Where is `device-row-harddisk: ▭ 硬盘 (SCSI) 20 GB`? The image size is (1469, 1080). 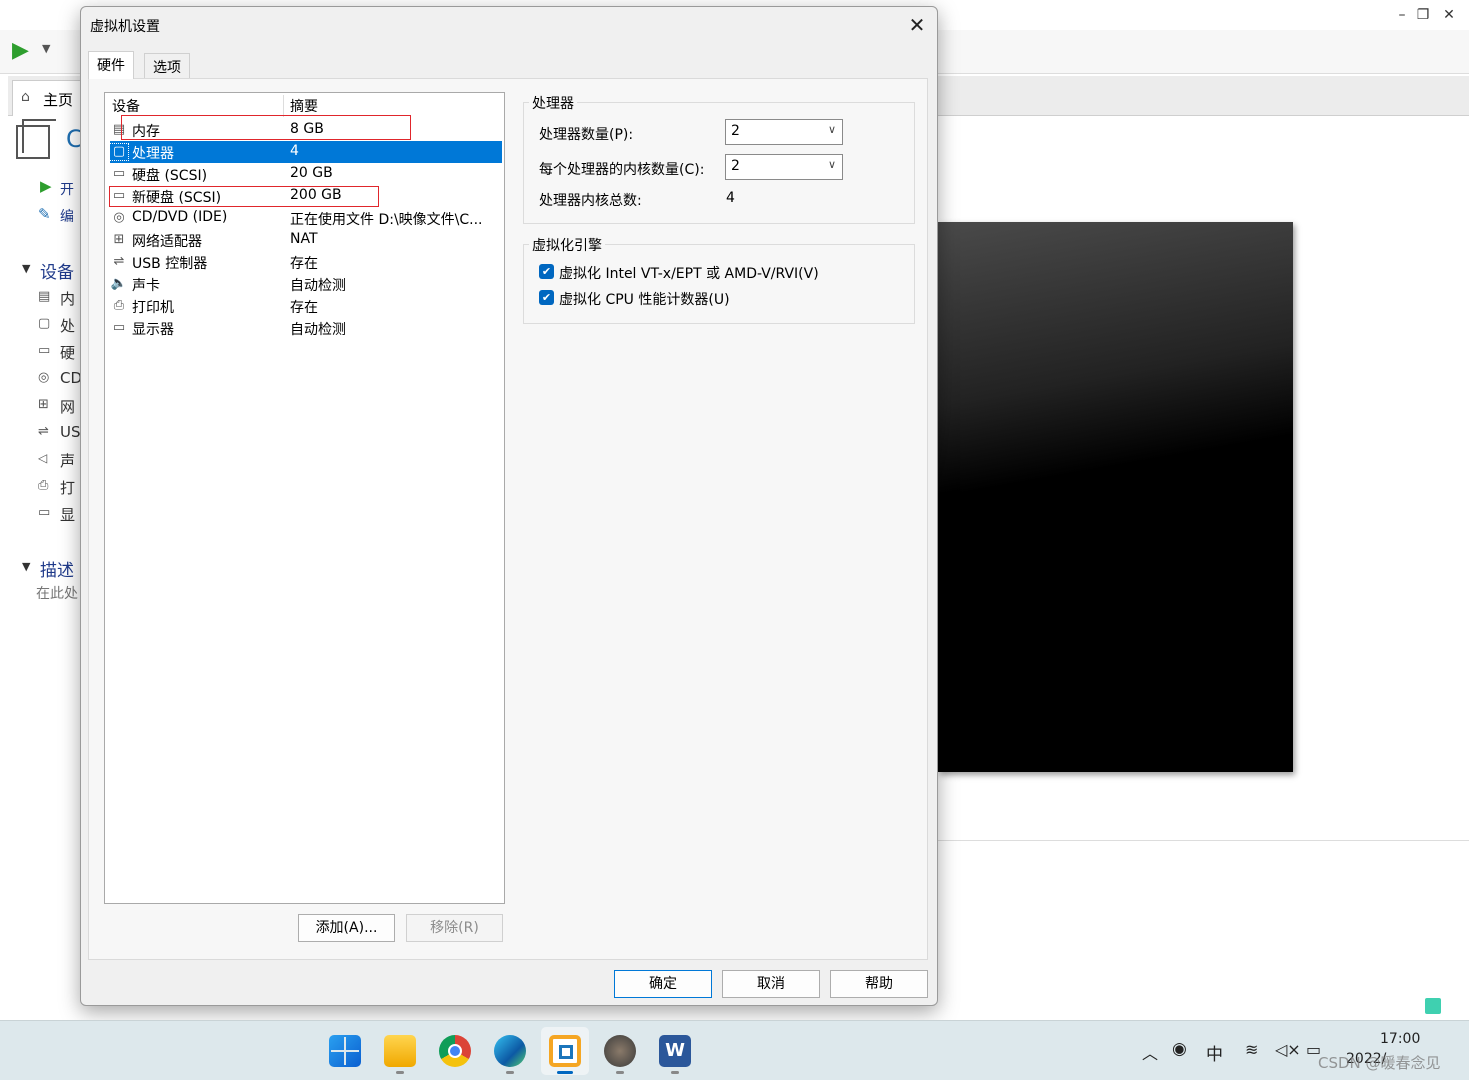
device-row-harddisk: ▭ 硬盘 (SCSI) 20 GB is located at coordinates (306, 174).